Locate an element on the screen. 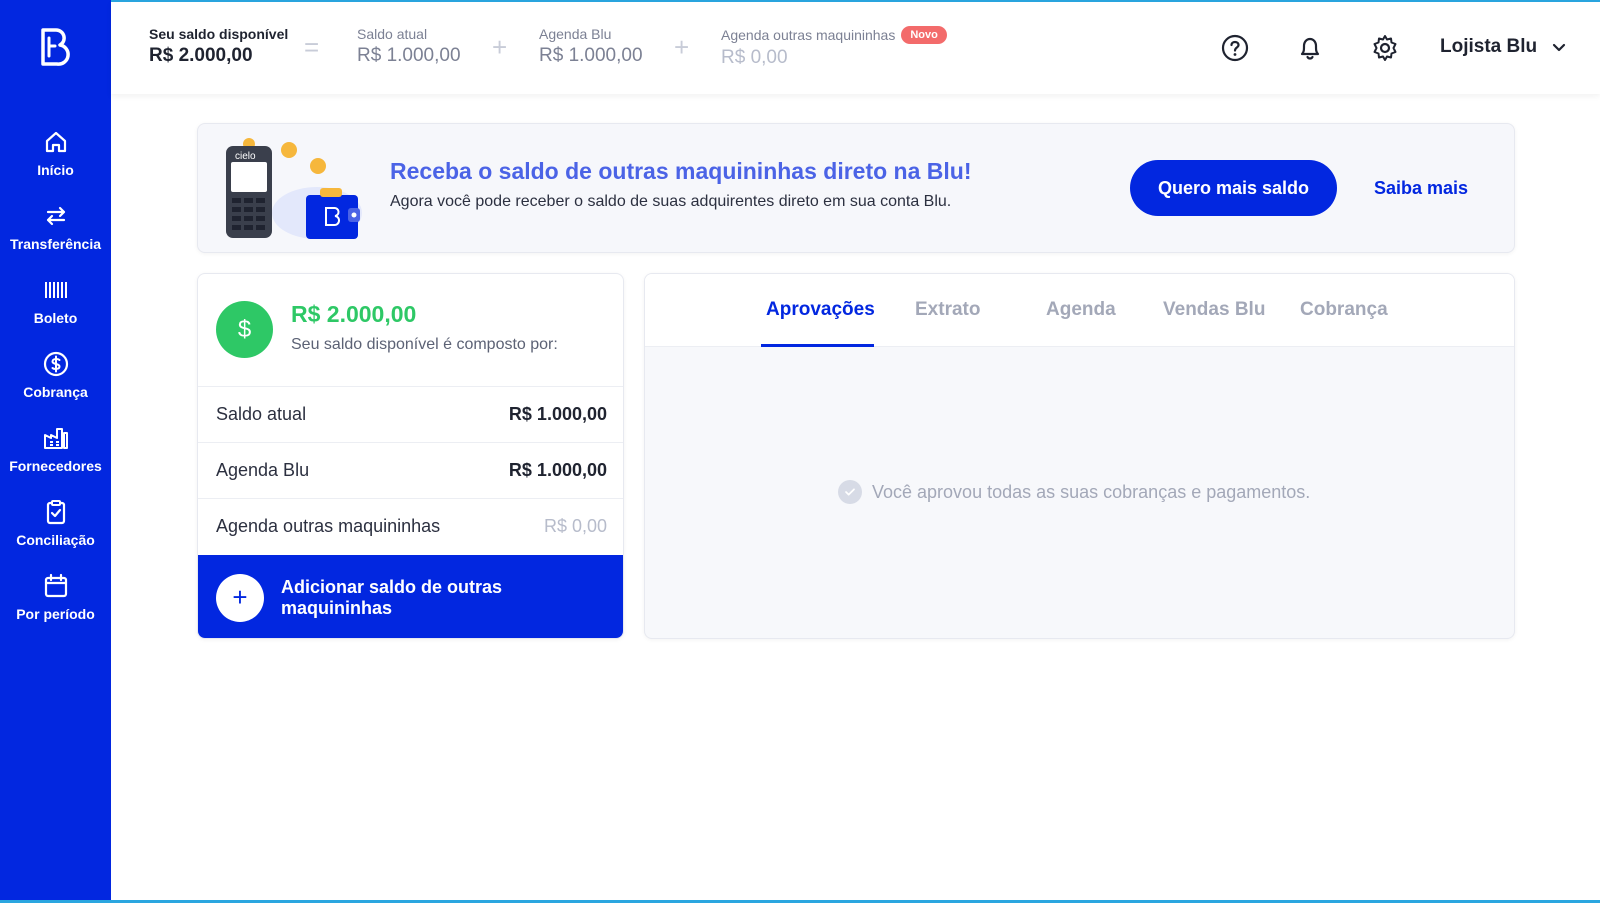 The width and height of the screenshot is (1600, 903). sidebar-item-label: Transferência is located at coordinates (55, 244).